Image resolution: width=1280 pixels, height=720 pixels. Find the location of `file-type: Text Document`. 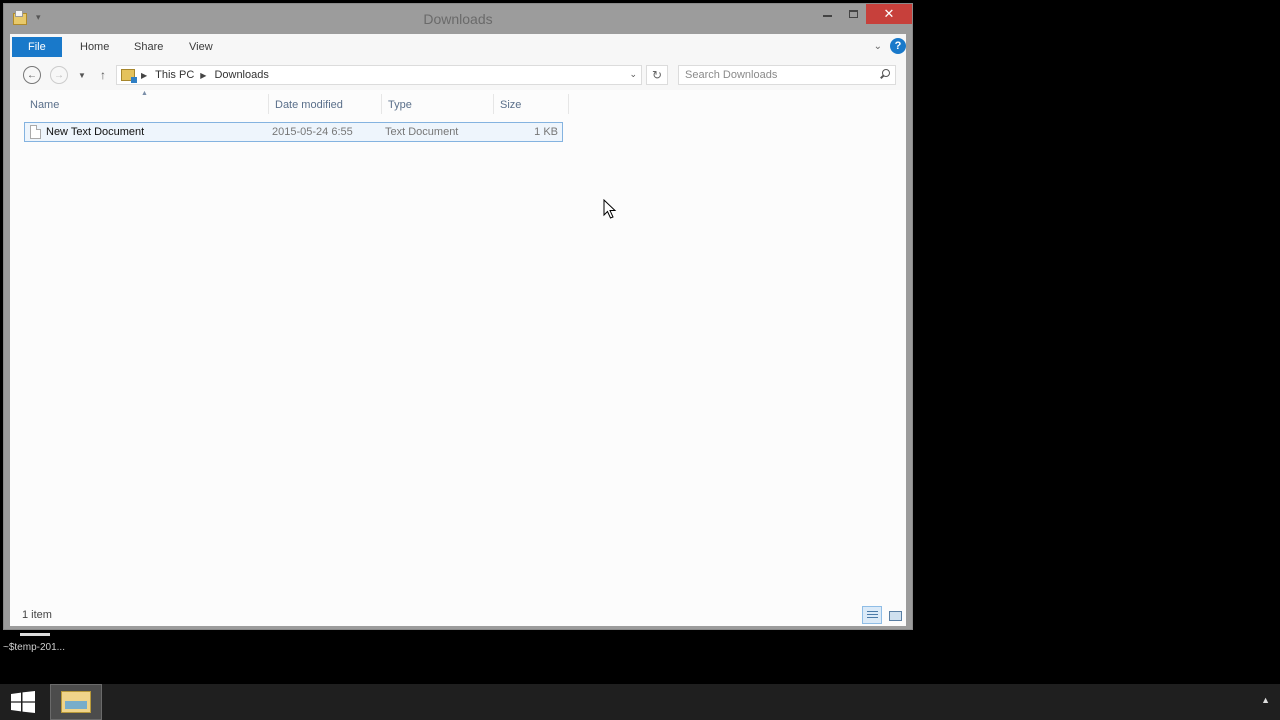

file-type: Text Document is located at coordinates (422, 132).